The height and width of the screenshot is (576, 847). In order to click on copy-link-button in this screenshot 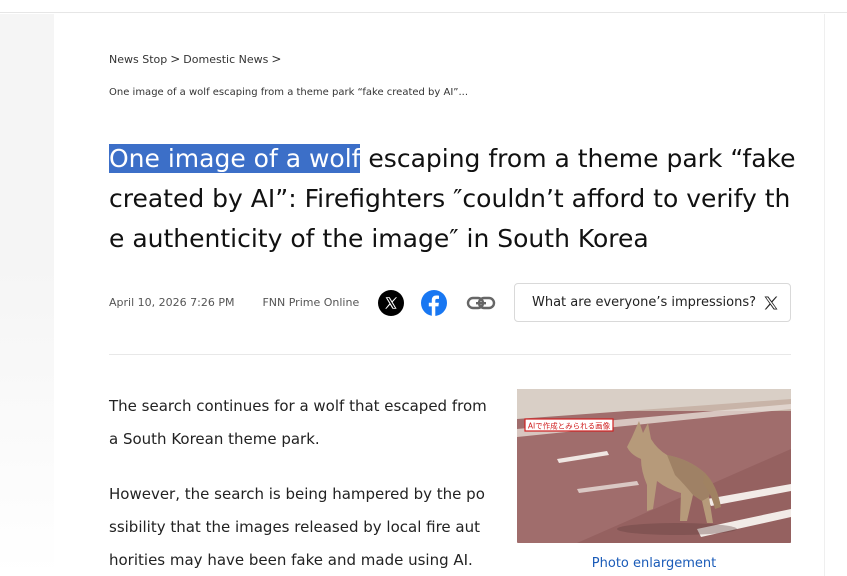, I will do `click(481, 303)`.